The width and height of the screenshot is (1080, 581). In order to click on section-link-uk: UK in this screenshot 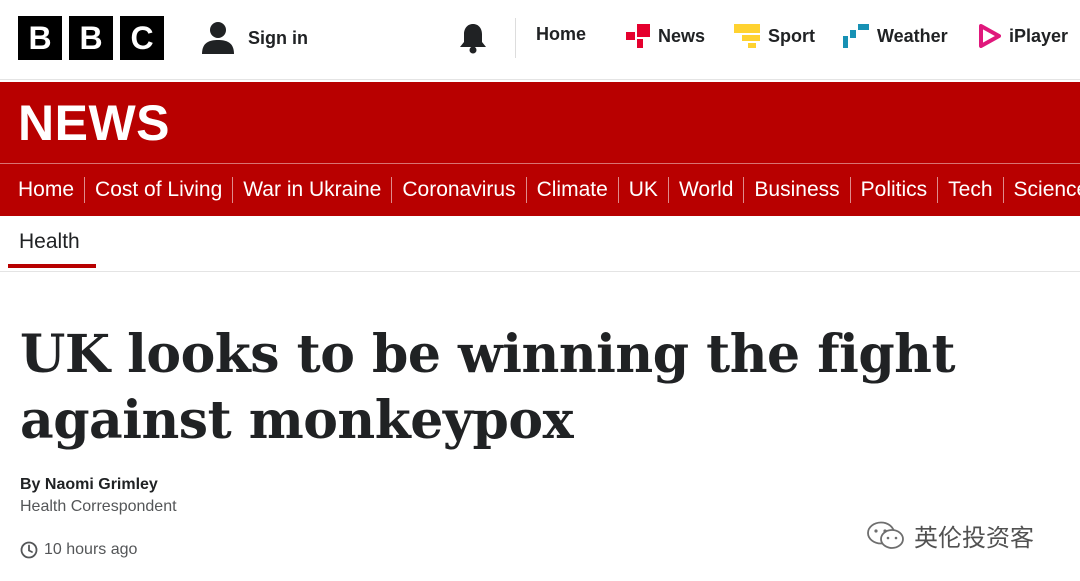, I will do `click(644, 190)`.